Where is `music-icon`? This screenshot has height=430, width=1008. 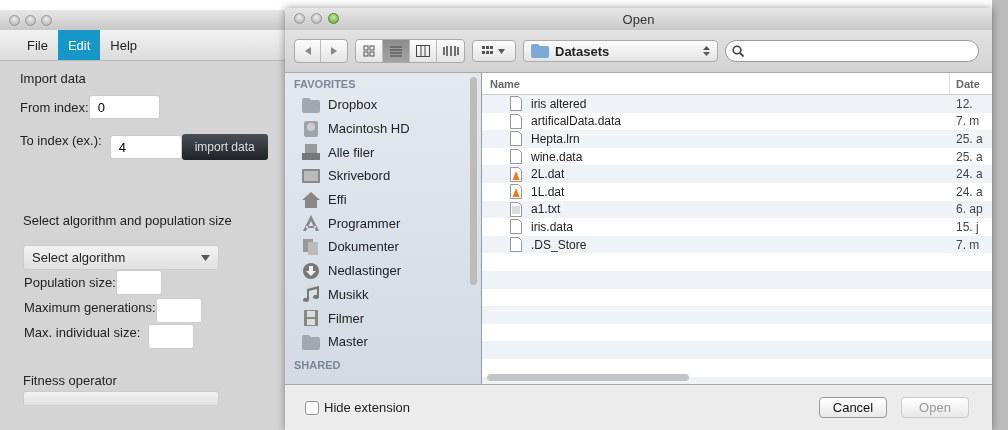 music-icon is located at coordinates (311, 294).